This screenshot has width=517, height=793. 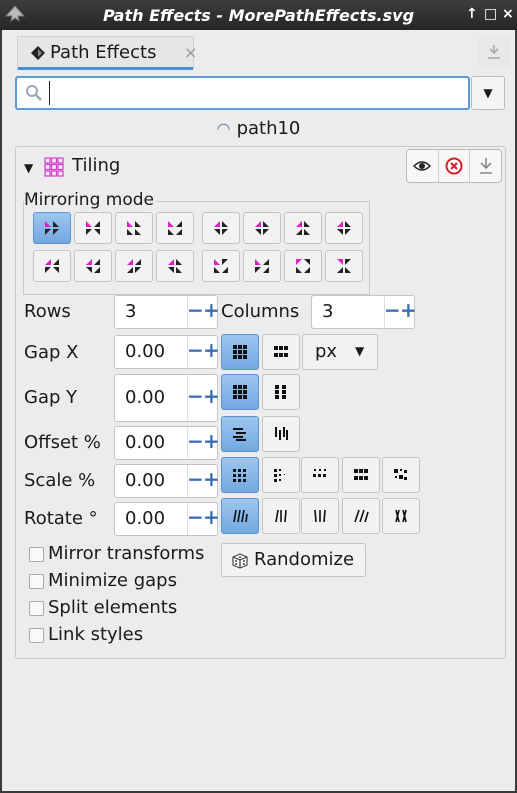 I want to click on offset-increment-icon: +, so click(x=211, y=441).